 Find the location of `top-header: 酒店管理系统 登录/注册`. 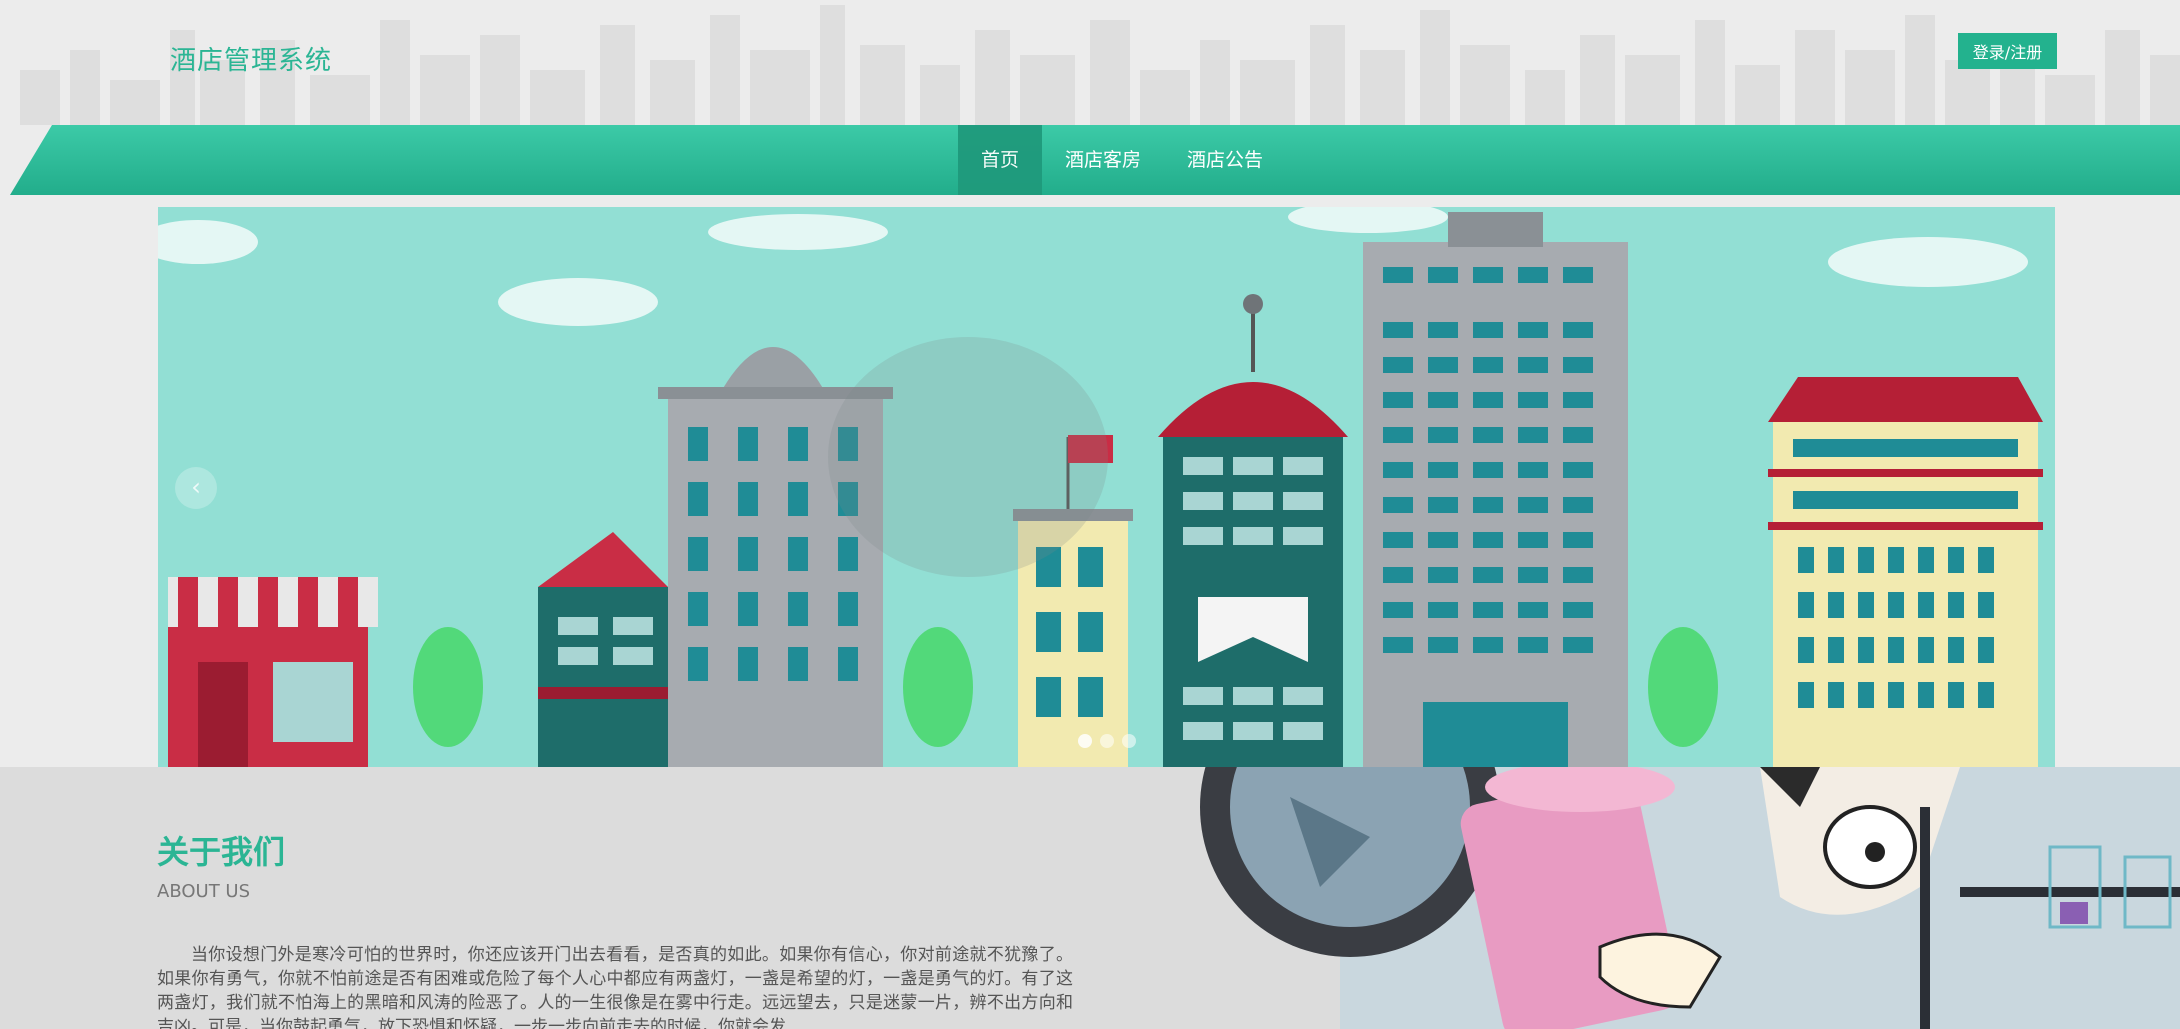

top-header: 酒店管理系统 登录/注册 is located at coordinates (1090, 62).